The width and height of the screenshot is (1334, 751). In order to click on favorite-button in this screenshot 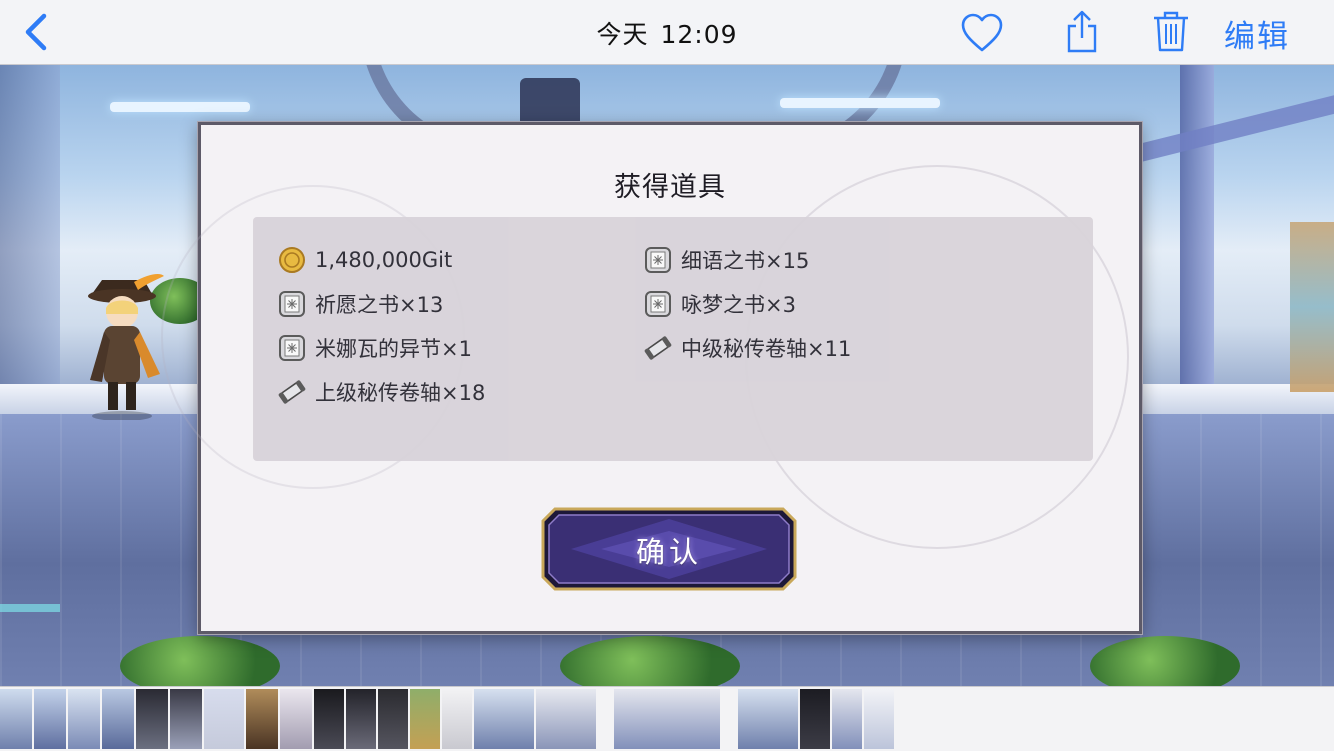, I will do `click(982, 33)`.